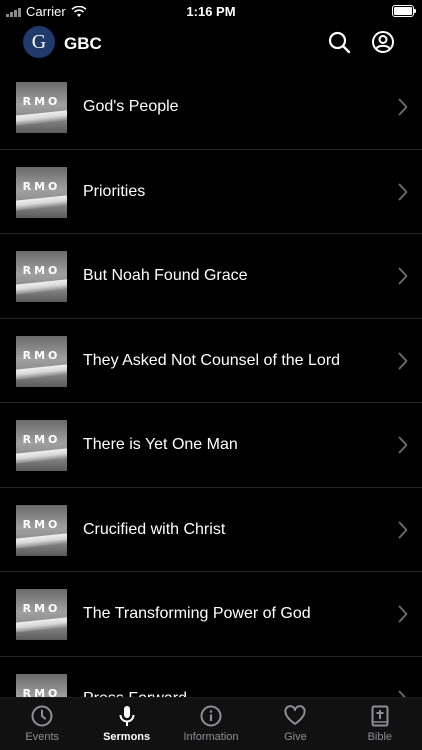 This screenshot has width=422, height=750. What do you see at coordinates (383, 42) in the screenshot?
I see `account-icon` at bounding box center [383, 42].